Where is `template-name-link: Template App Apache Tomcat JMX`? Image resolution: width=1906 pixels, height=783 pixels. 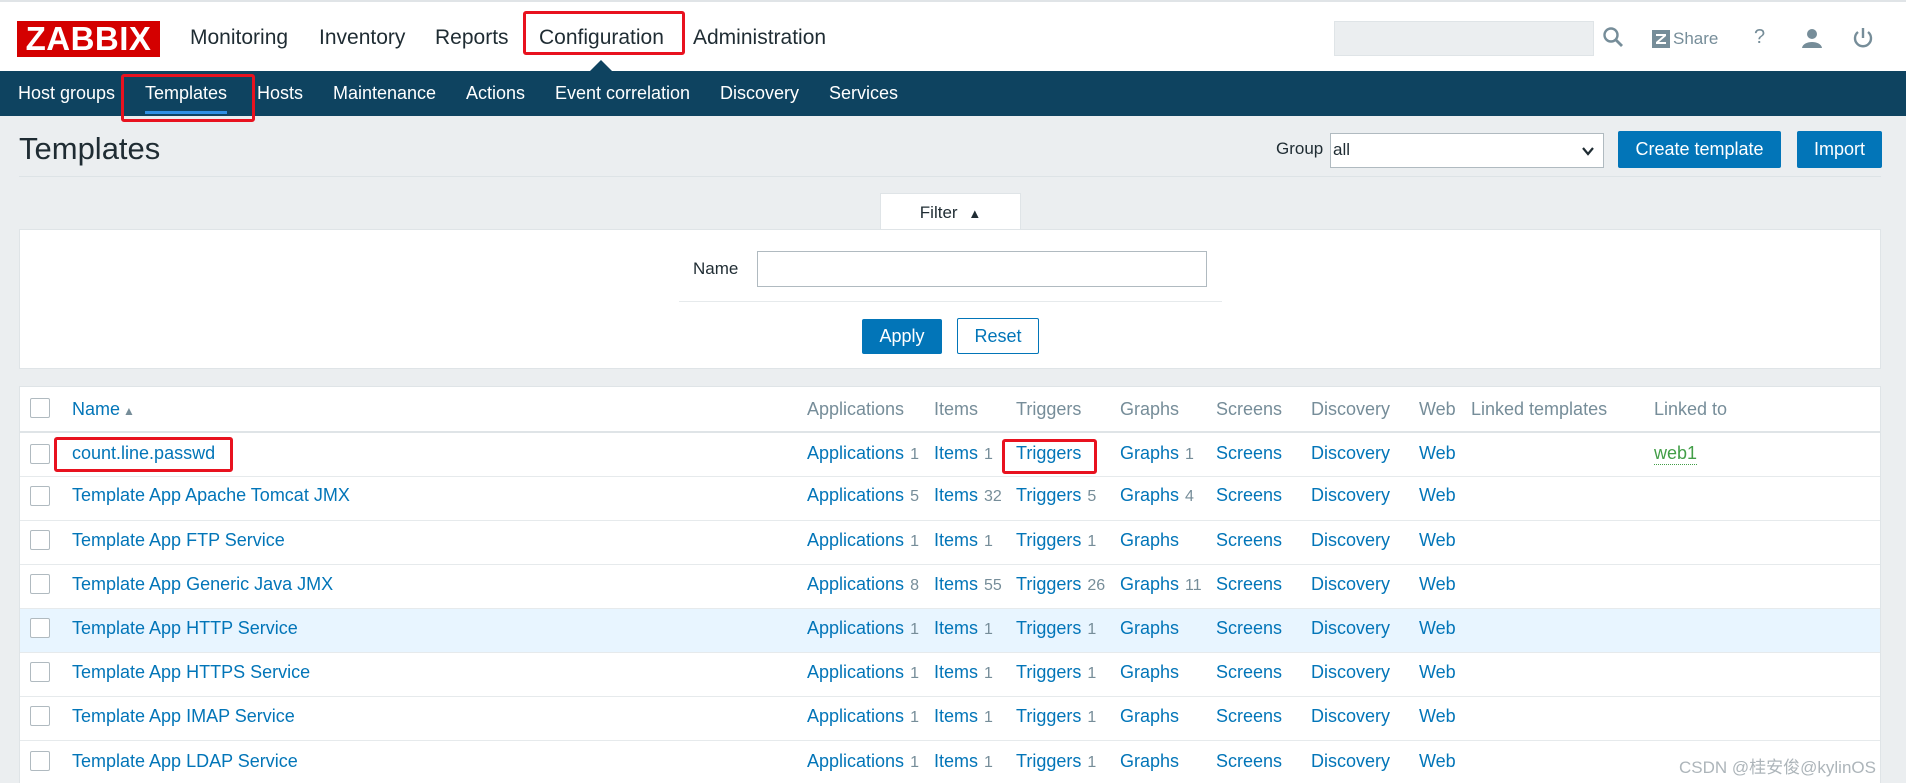
template-name-link: Template App Apache Tomcat JMX is located at coordinates (211, 495).